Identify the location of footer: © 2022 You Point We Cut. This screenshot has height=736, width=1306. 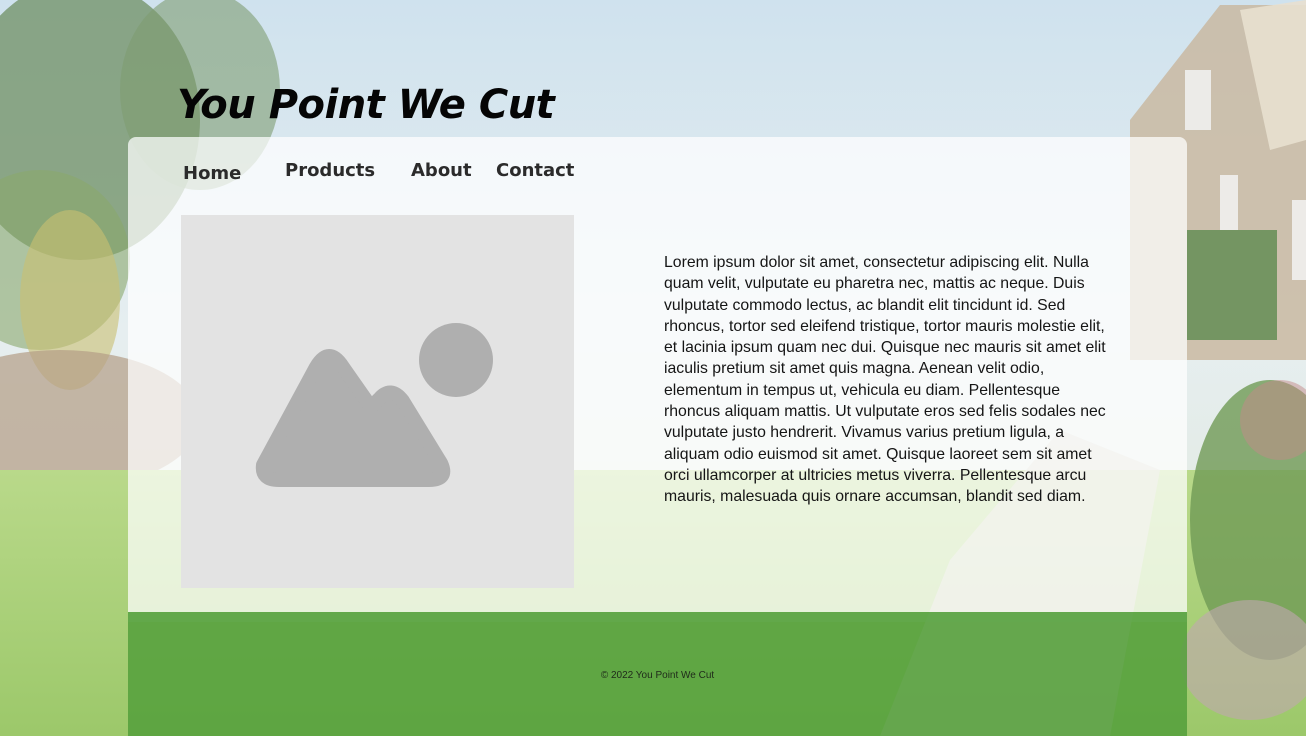
(657, 674).